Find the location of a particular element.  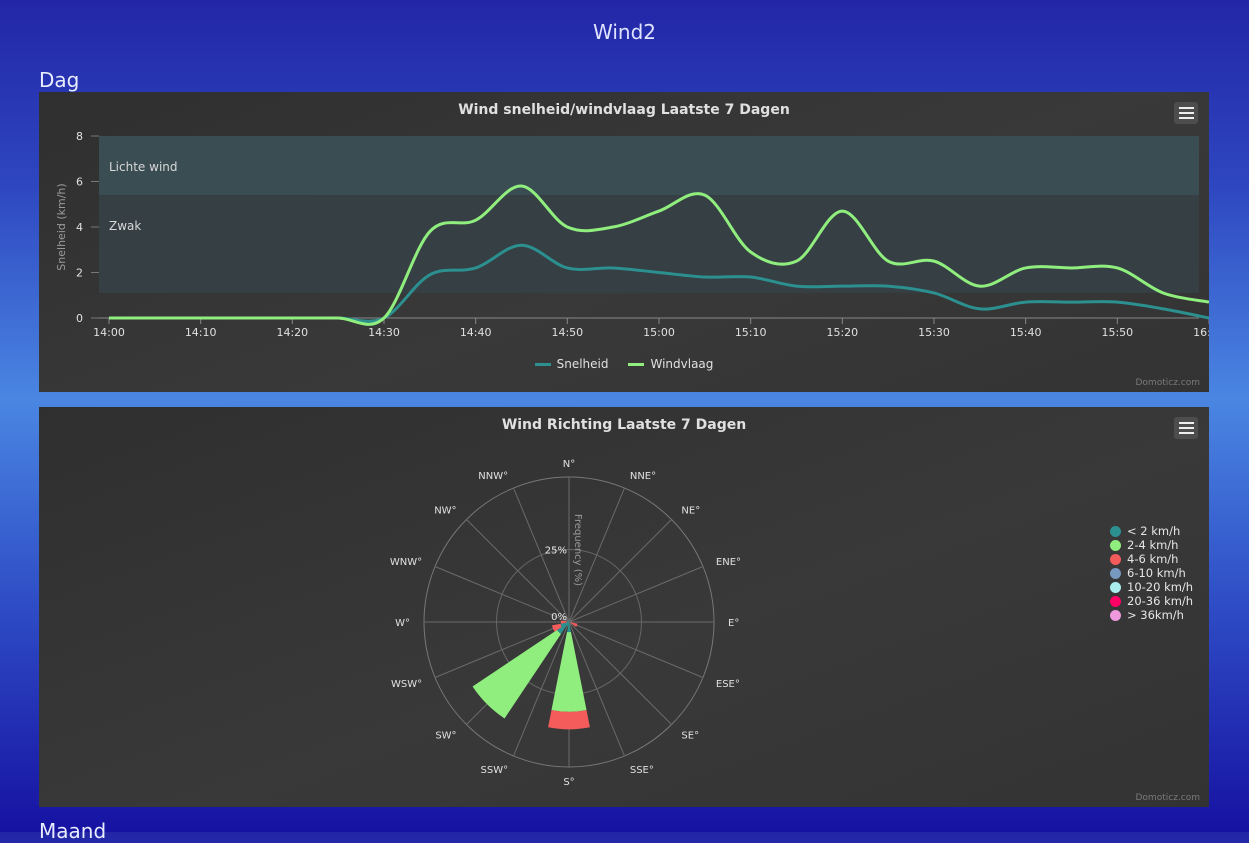

direction-label: ESE° is located at coordinates (728, 684).